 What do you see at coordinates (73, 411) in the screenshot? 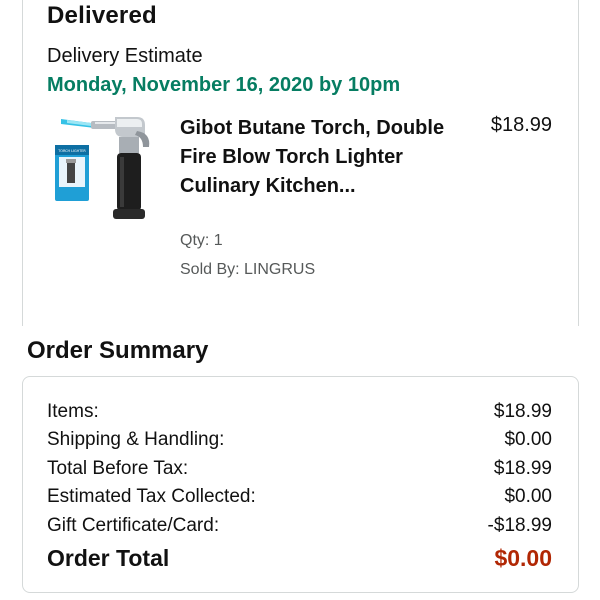
I see `summary-label: Items:` at bounding box center [73, 411].